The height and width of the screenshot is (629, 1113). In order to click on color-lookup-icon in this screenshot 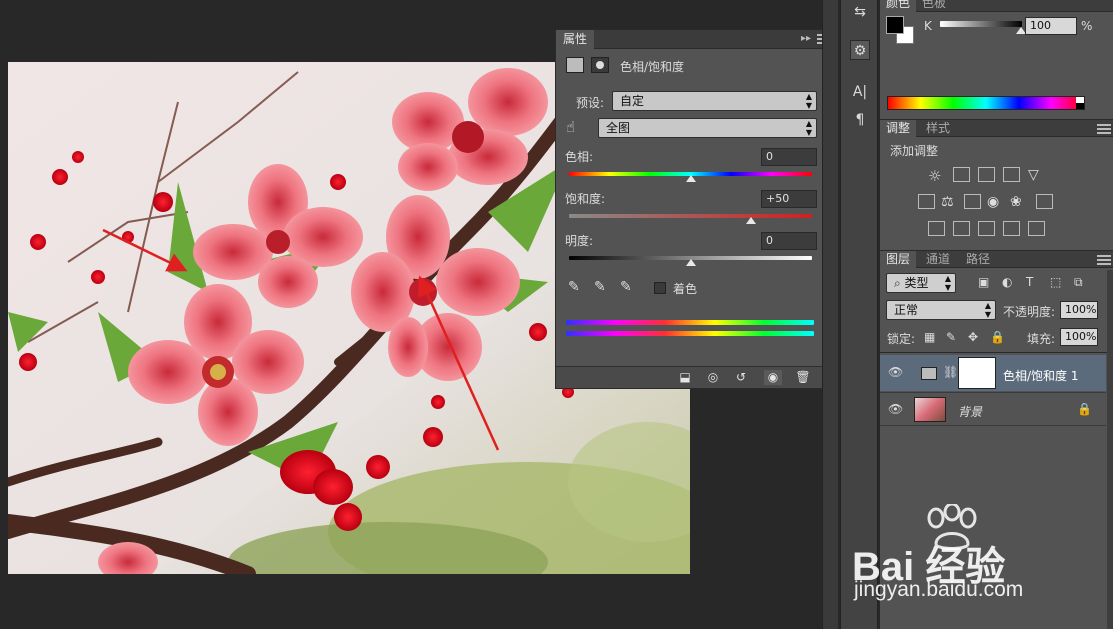, I will do `click(1044, 201)`.